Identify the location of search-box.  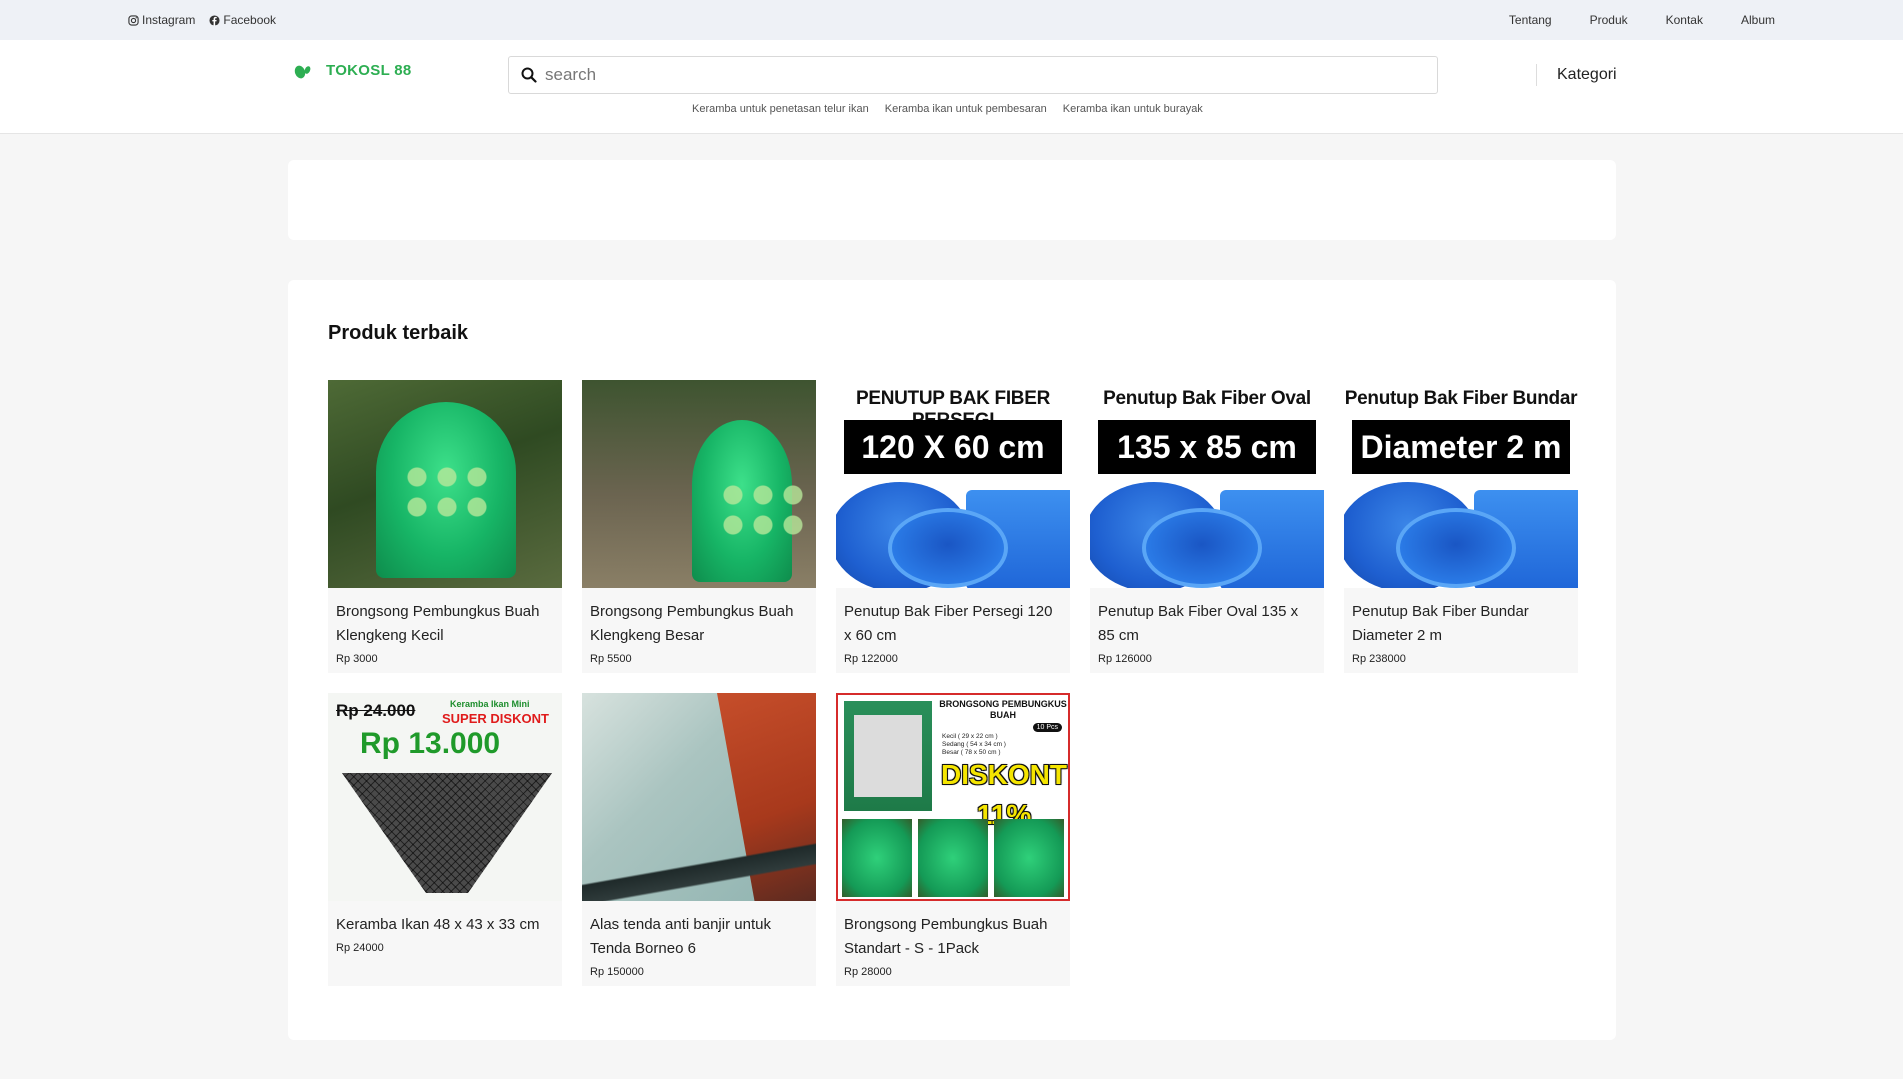
(973, 75).